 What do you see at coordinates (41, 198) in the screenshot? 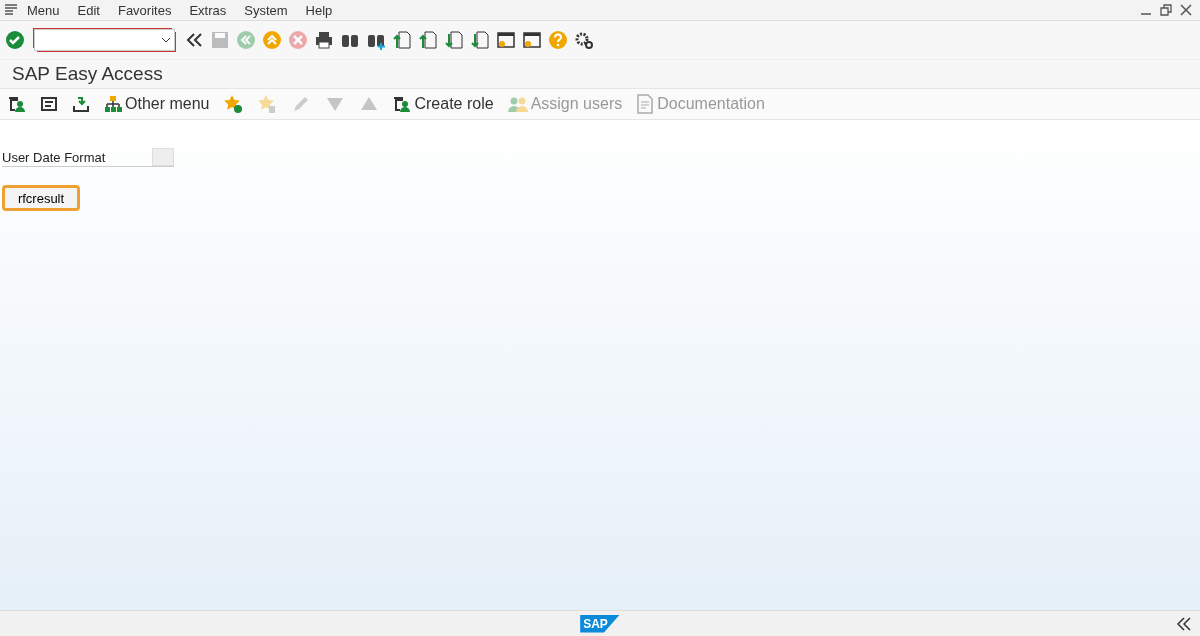
I see `rfcresult-button: rfcresult` at bounding box center [41, 198].